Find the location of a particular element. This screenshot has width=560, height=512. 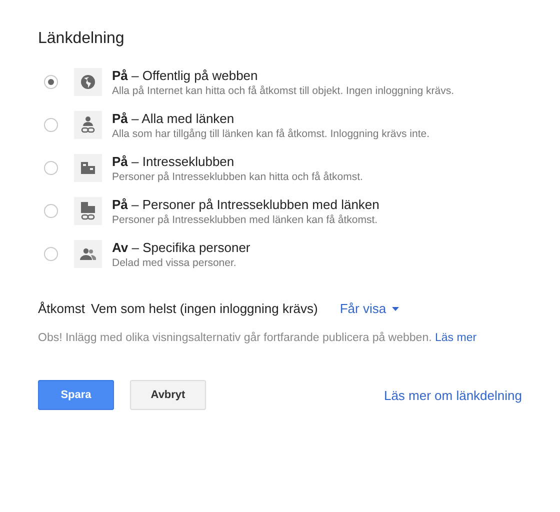

note-text: Obs! Inlägg med olika visningsalternativ går fortfarande publicera på webben. is located at coordinates (235, 338).